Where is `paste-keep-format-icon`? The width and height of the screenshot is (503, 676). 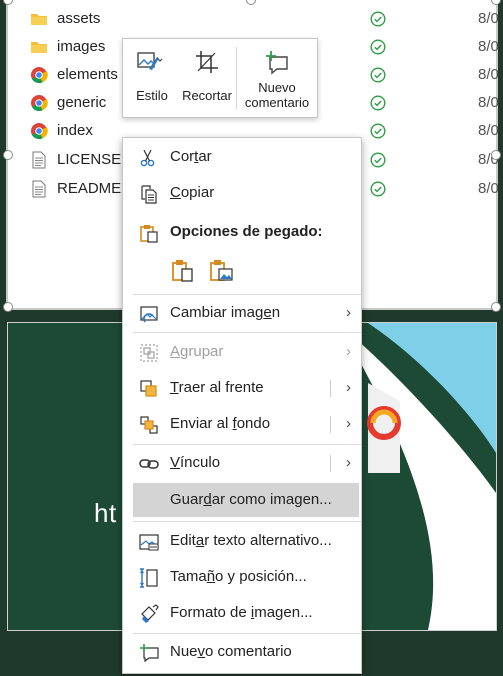 paste-keep-format-icon is located at coordinates (182, 271).